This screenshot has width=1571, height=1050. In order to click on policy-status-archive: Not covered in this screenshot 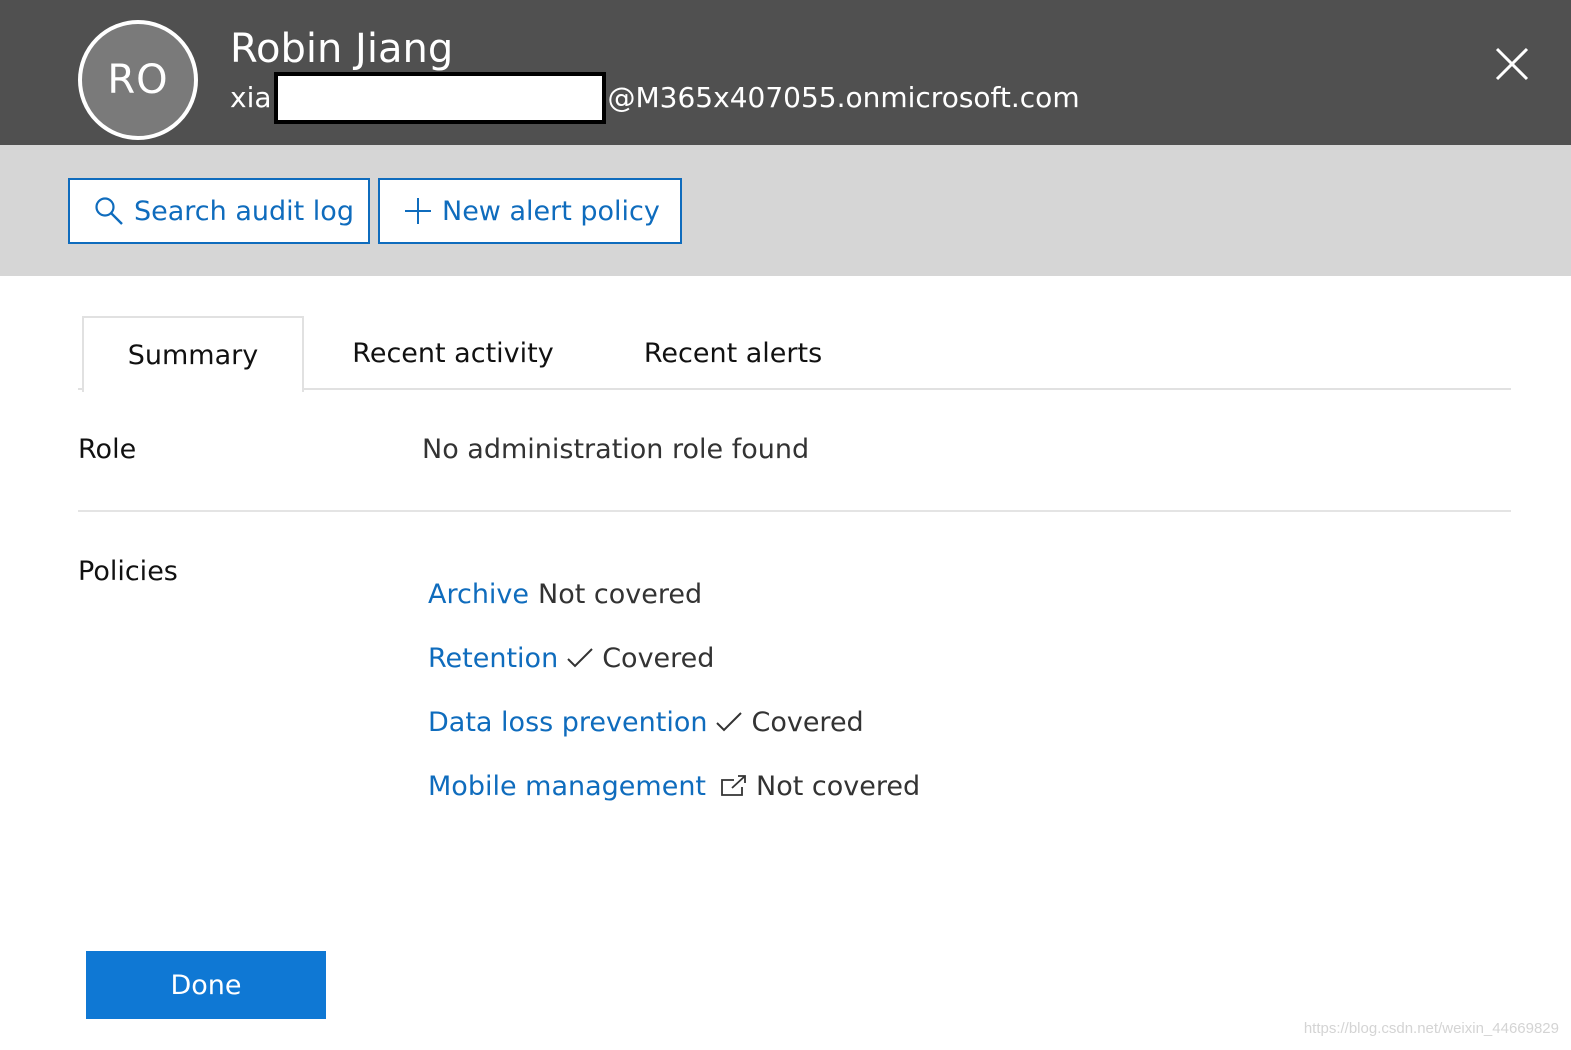, I will do `click(620, 594)`.